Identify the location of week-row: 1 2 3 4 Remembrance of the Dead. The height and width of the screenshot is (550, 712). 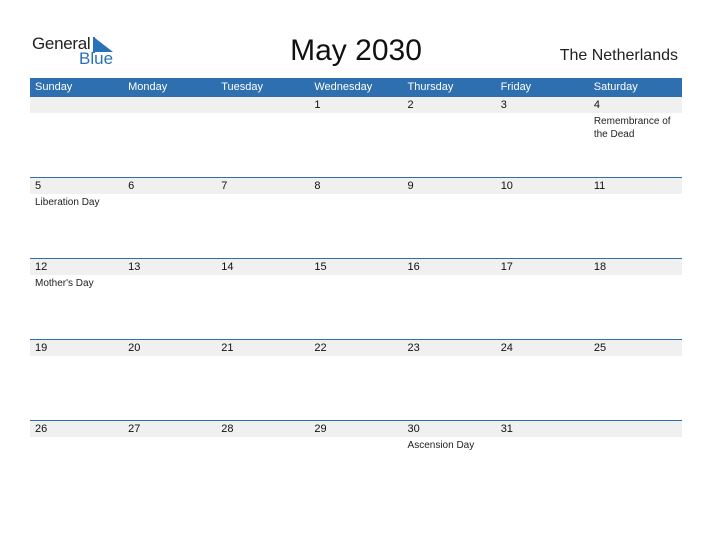
(356, 136).